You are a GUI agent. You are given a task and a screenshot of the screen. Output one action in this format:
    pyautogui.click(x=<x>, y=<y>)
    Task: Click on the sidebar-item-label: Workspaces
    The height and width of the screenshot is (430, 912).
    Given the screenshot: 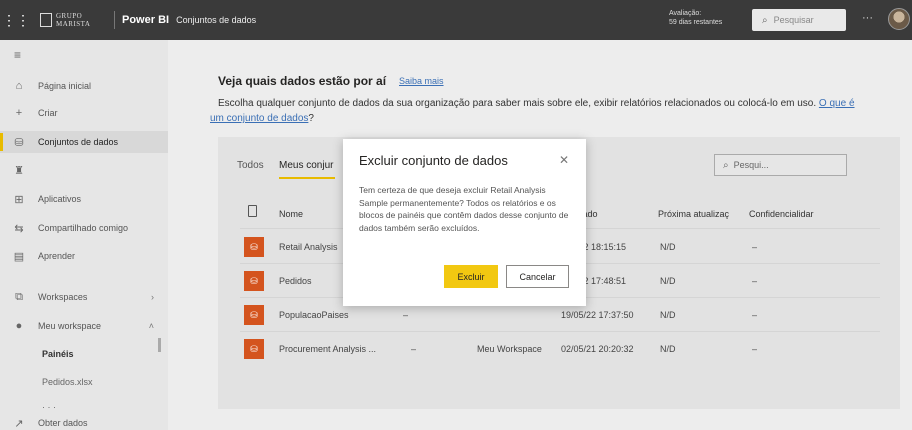 What is the action you would take?
    pyautogui.click(x=63, y=297)
    